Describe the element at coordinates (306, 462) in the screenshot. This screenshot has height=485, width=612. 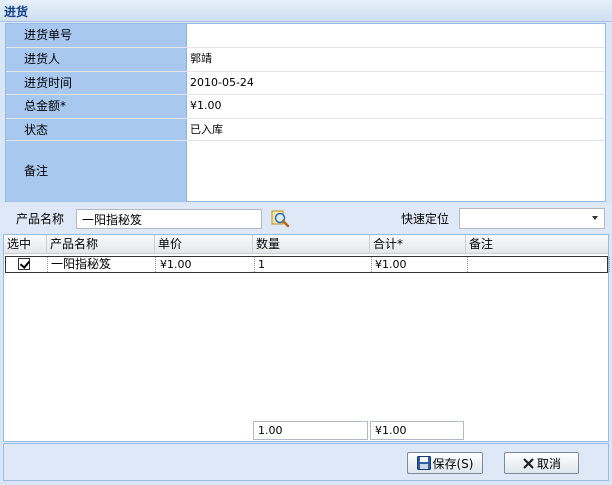
I see `dialog-footer: 保存(S) 取消` at that location.